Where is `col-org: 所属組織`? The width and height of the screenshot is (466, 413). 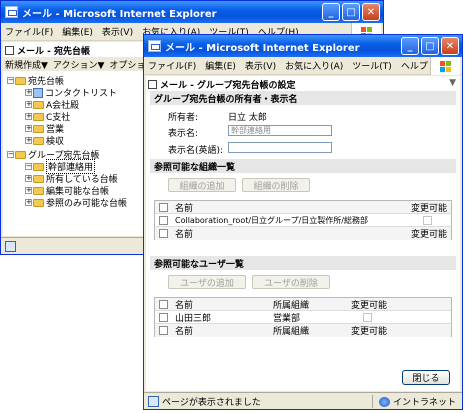 col-org: 所属組織 is located at coordinates (291, 332).